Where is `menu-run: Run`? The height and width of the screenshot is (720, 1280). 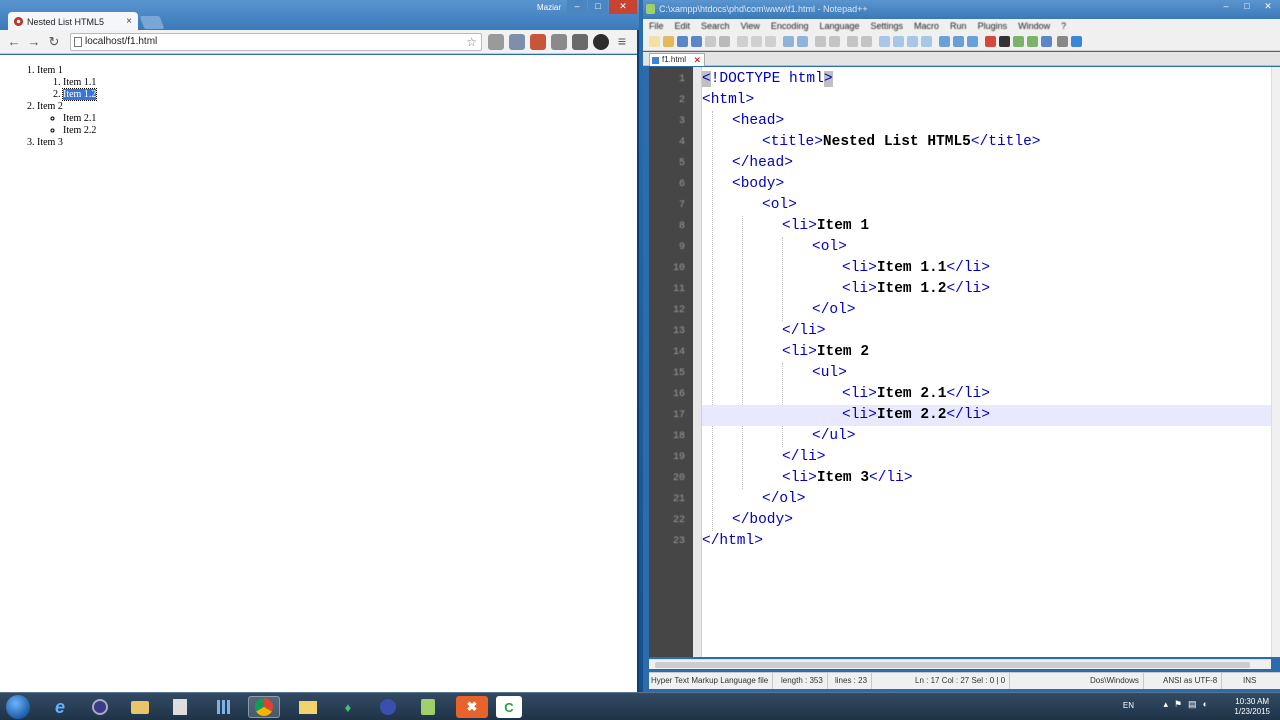
menu-run: Run is located at coordinates (958, 26).